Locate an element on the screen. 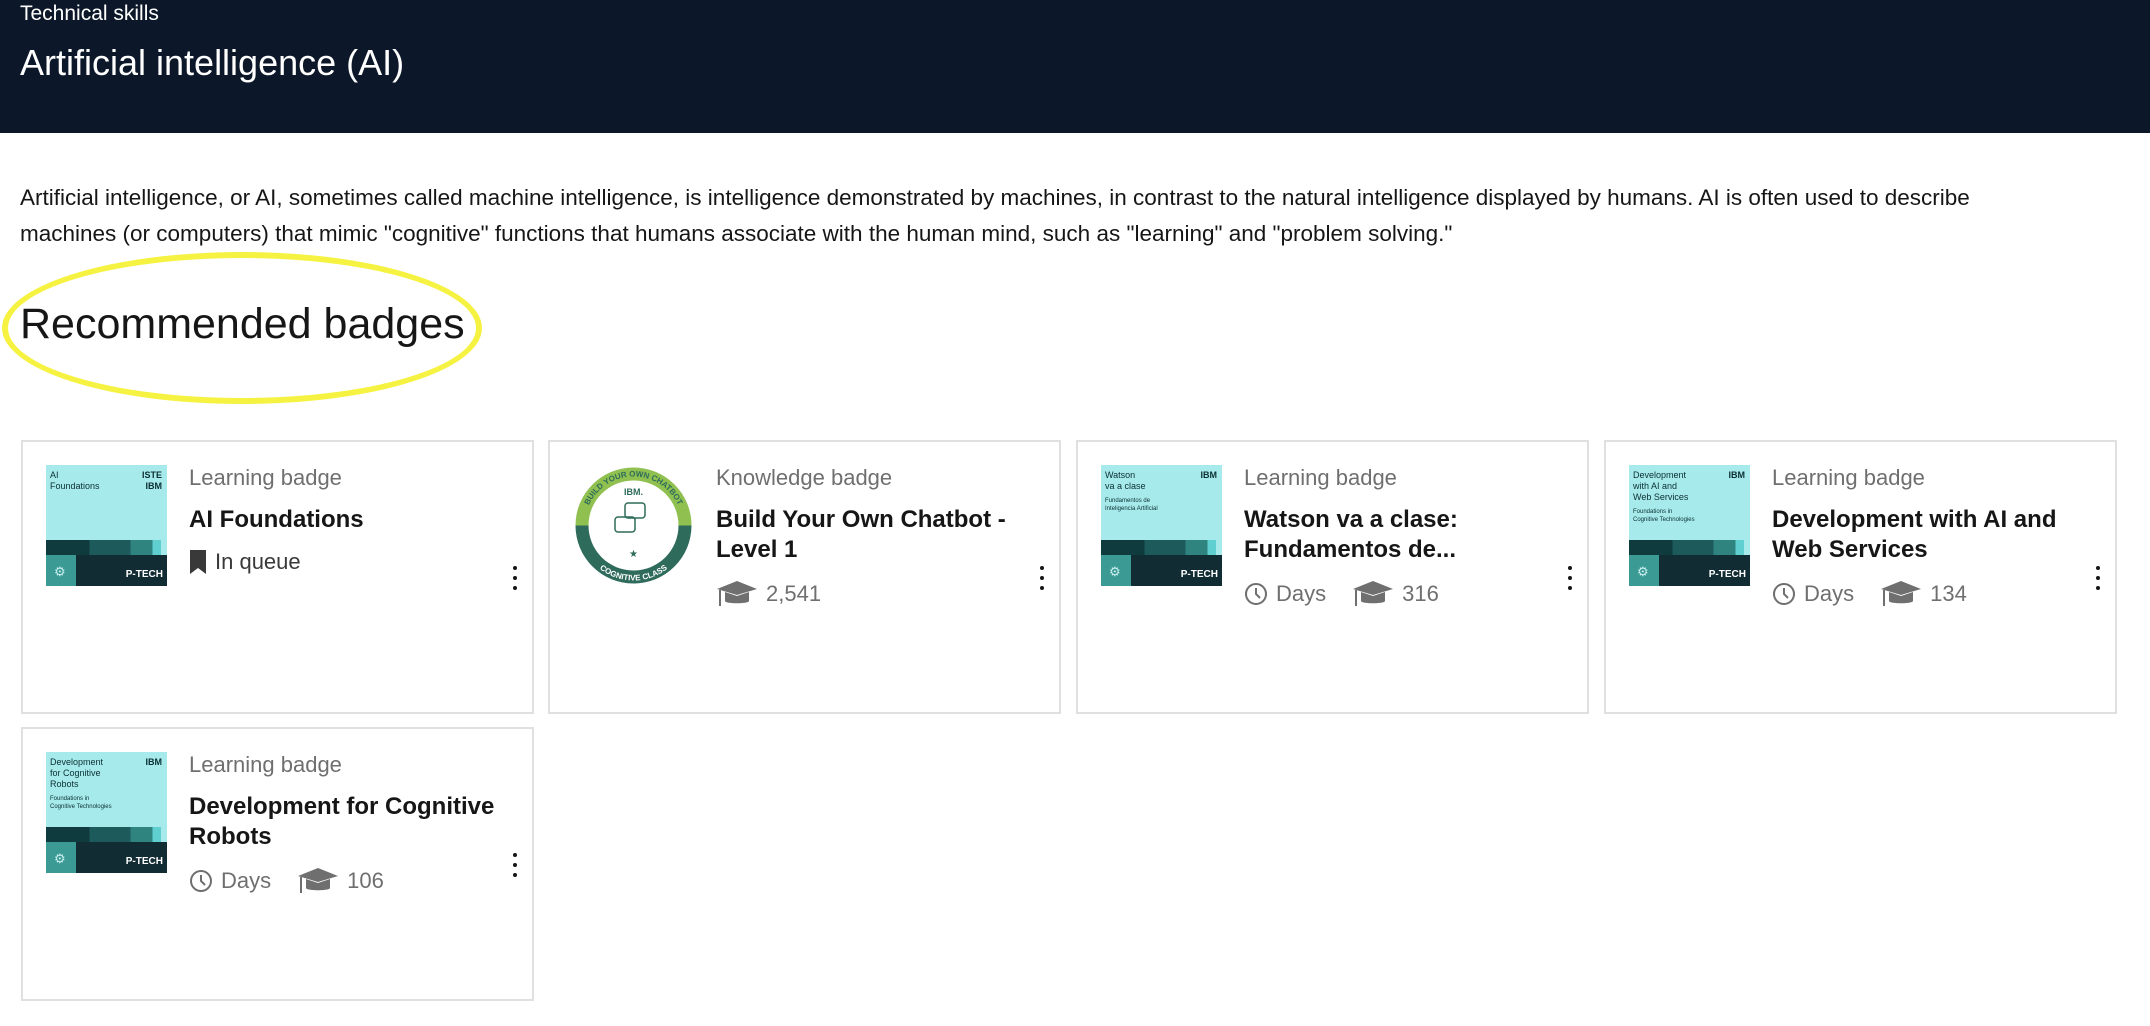 Image resolution: width=2150 pixels, height=1026 pixels. category-label: Technical skills is located at coordinates (89, 13).